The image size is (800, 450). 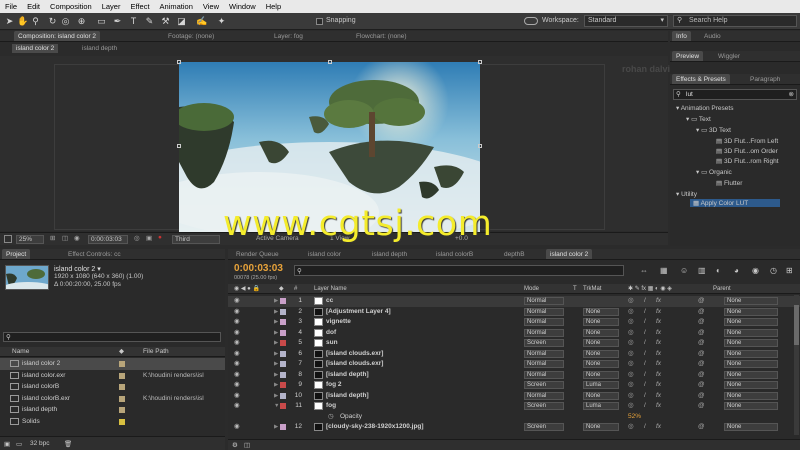 I want to click on tab-layer: Layer: fog, so click(x=288, y=36).